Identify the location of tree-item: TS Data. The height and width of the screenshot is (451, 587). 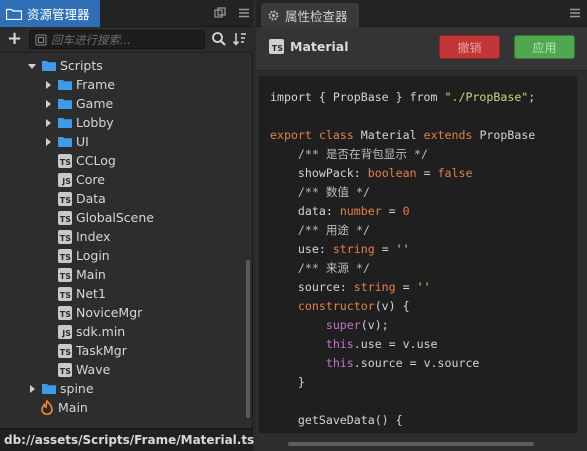
(122, 198).